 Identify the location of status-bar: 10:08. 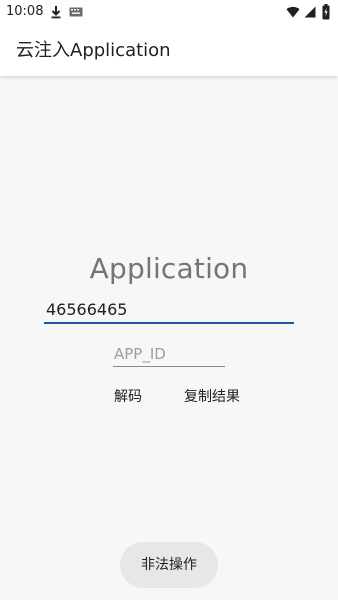
(169, 13).